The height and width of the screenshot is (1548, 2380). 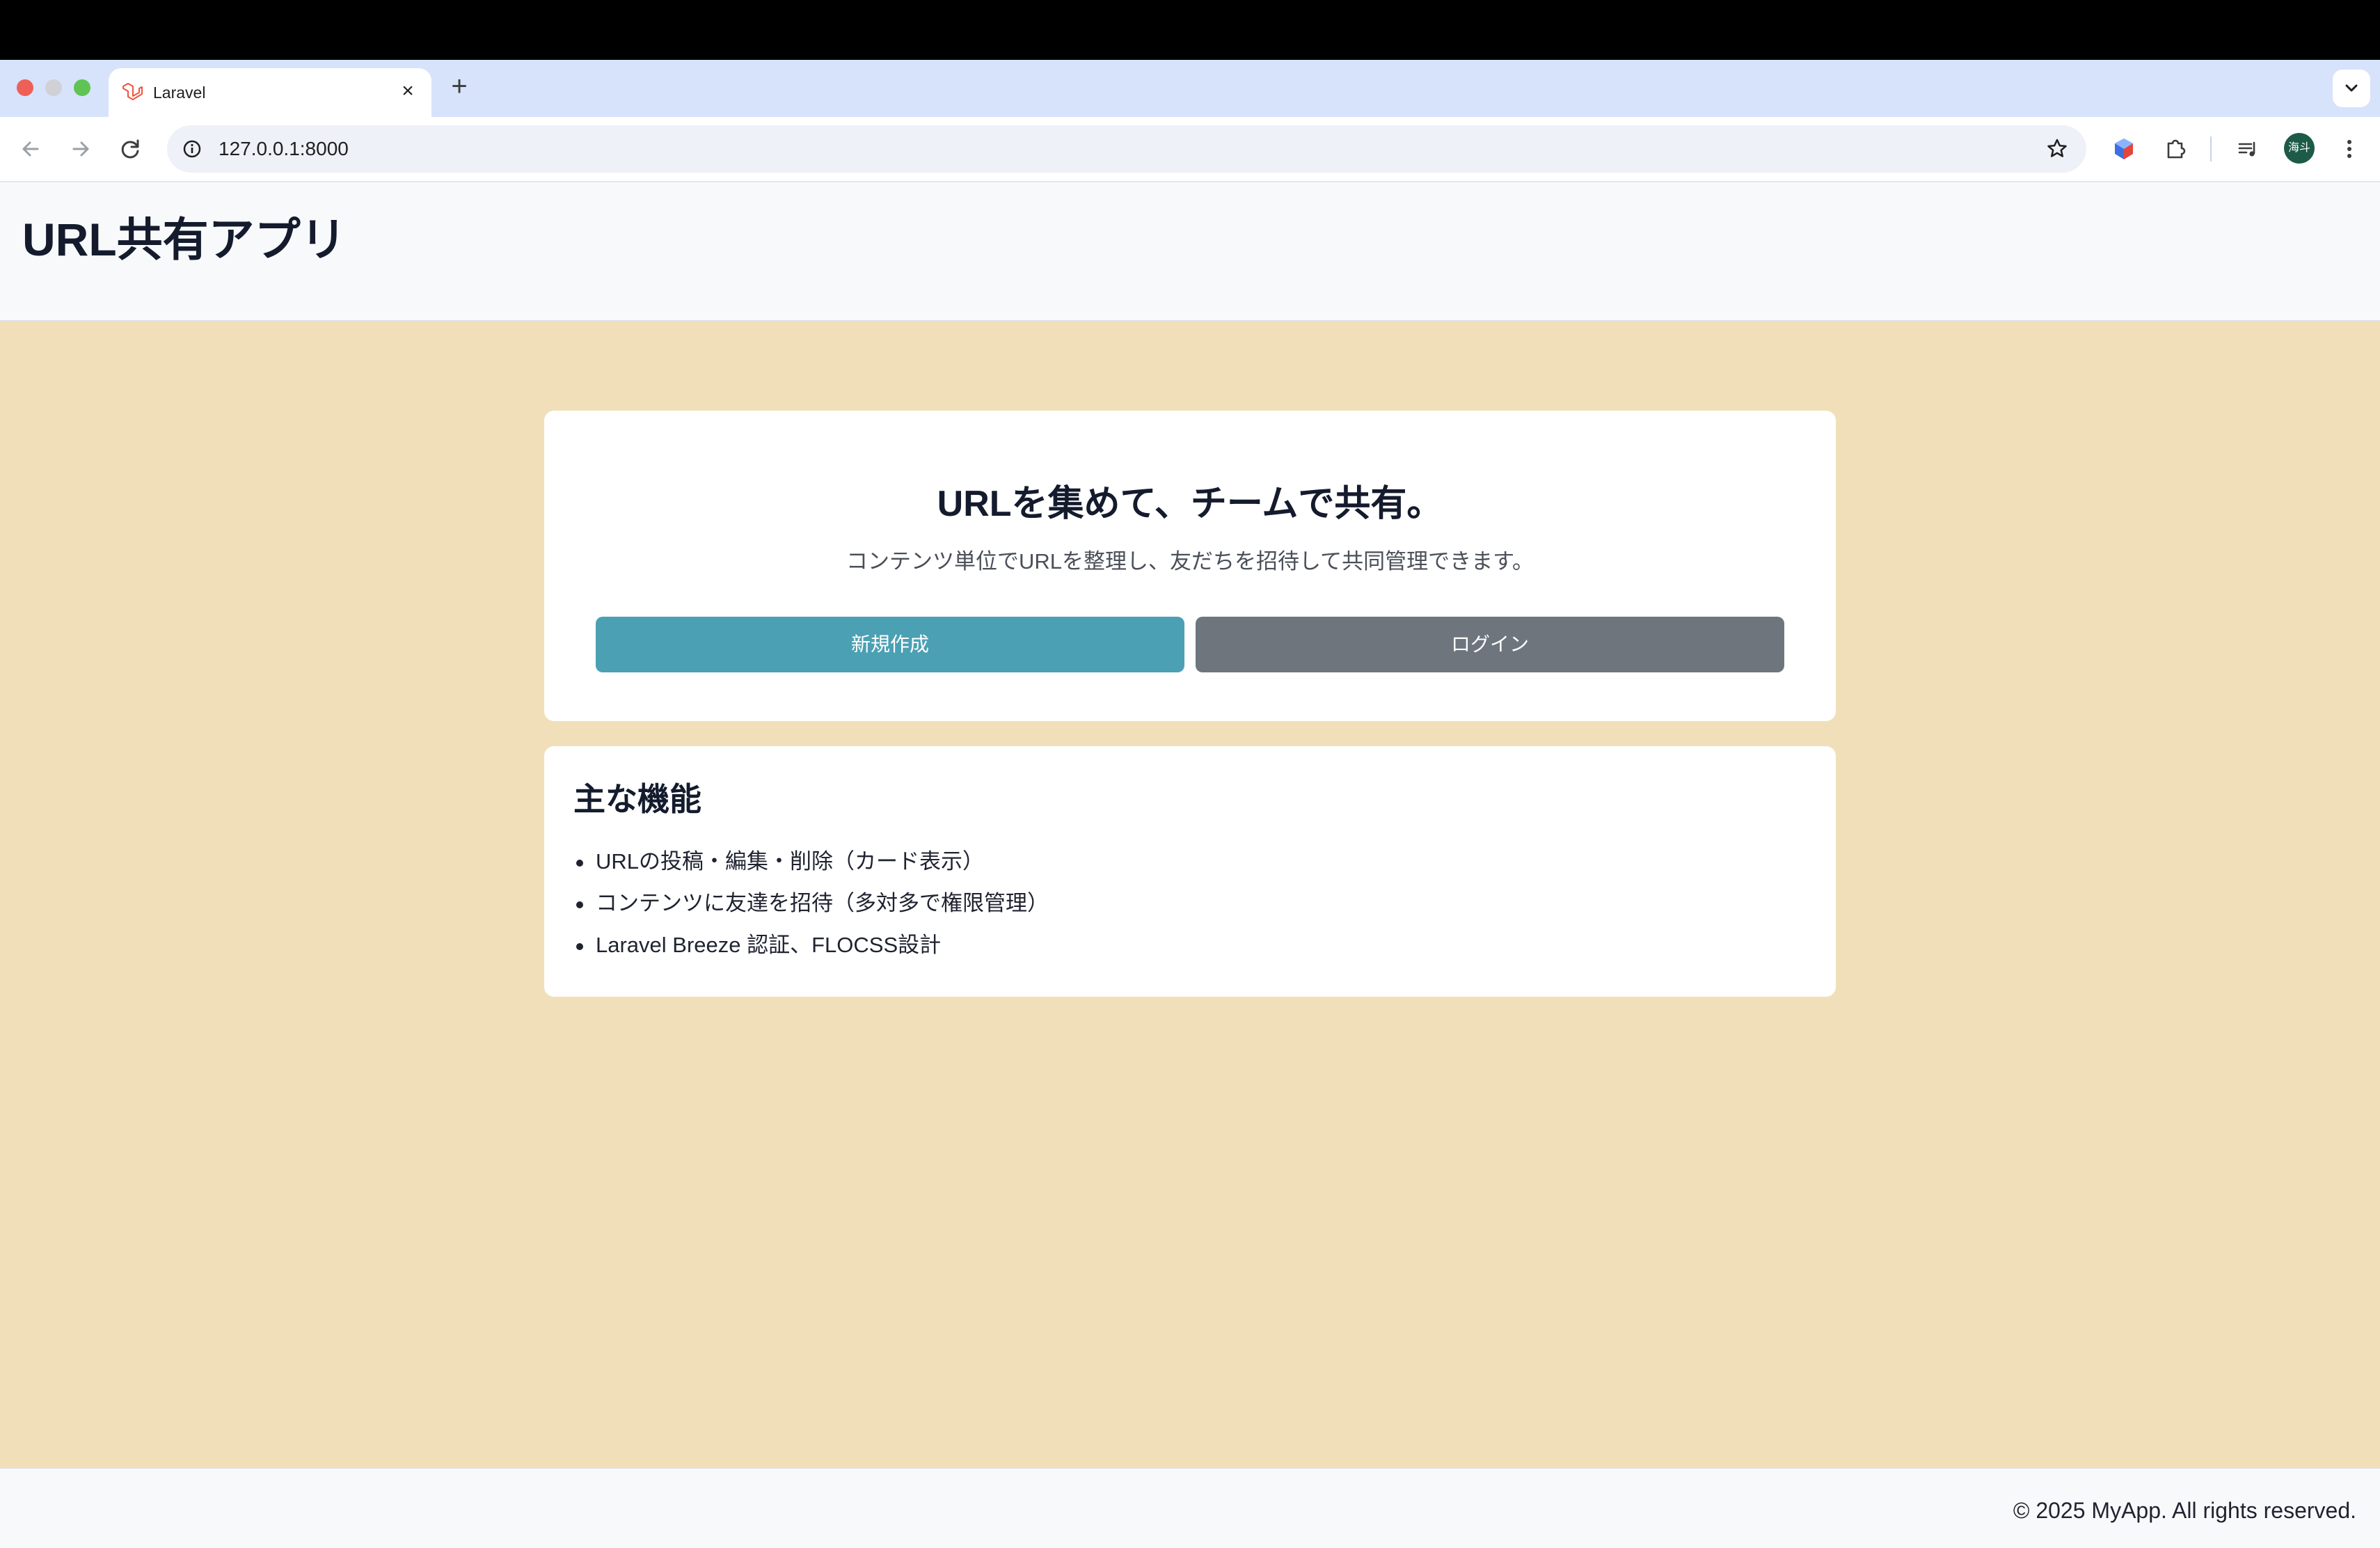 What do you see at coordinates (81, 149) in the screenshot?
I see `forward-arrow-icon` at bounding box center [81, 149].